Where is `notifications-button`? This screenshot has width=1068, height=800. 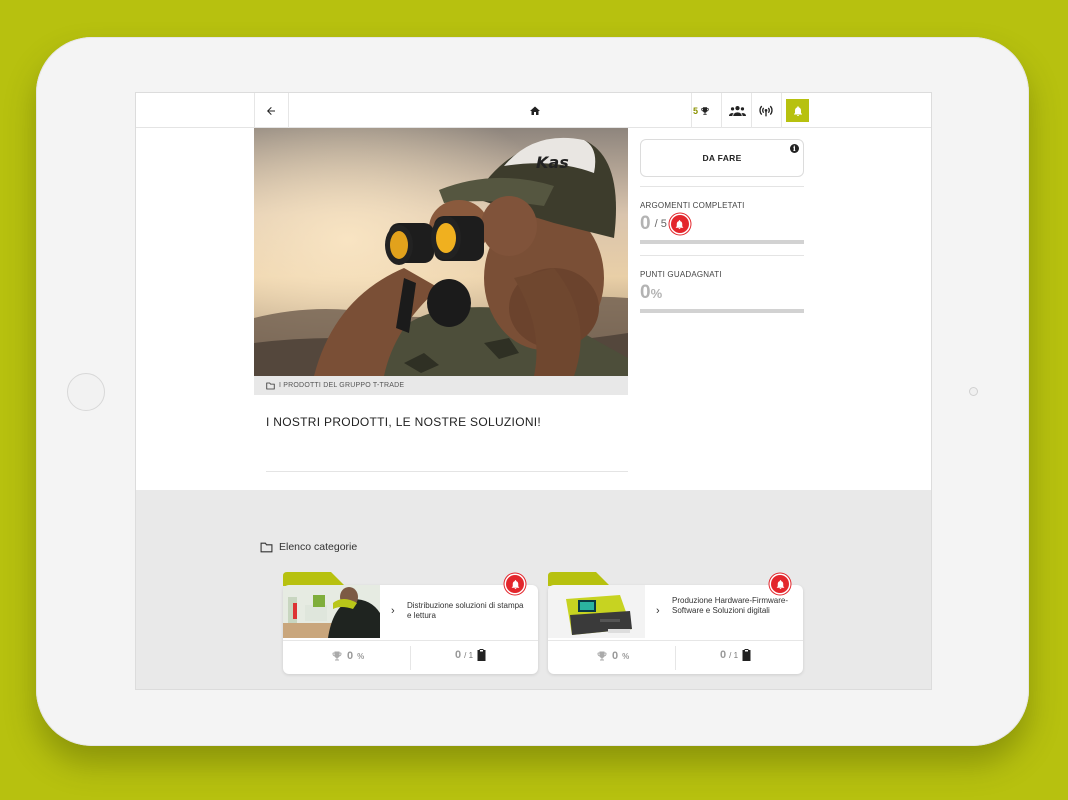
notifications-button is located at coordinates (797, 110).